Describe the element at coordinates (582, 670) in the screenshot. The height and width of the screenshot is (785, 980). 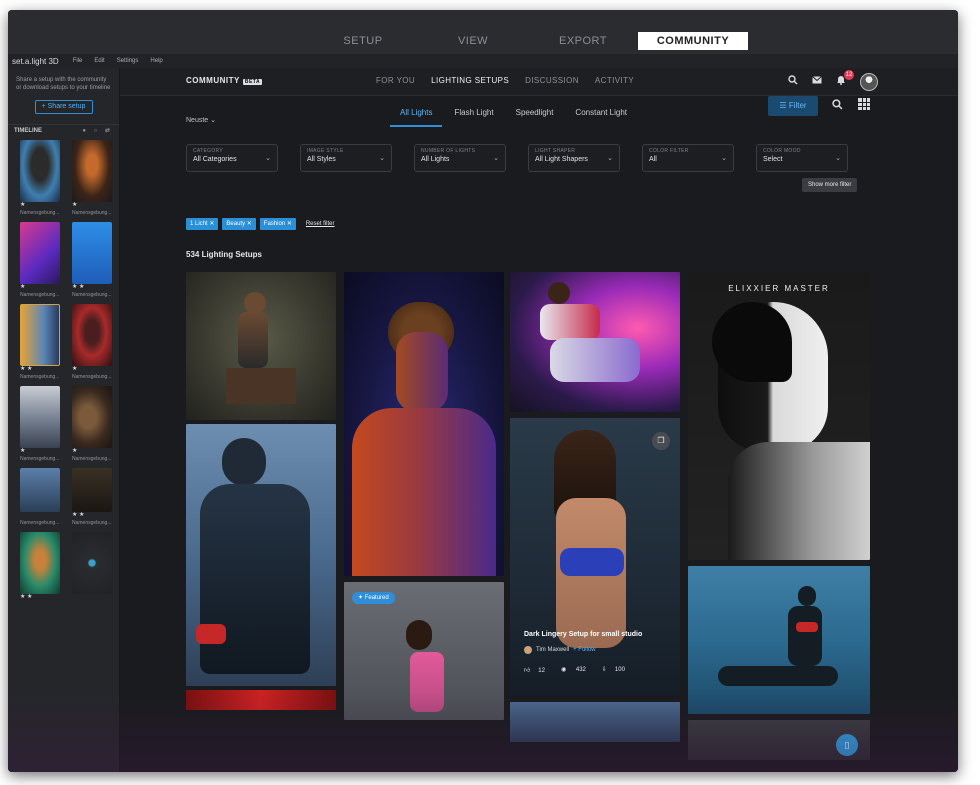
I see `card-stats: 👍︎ 12 ◉ 432 ⇩ 100` at that location.